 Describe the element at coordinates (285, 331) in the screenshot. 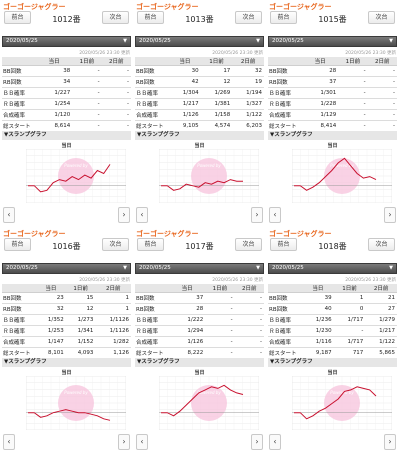

I see `row-label: ＲＢ確率` at that location.